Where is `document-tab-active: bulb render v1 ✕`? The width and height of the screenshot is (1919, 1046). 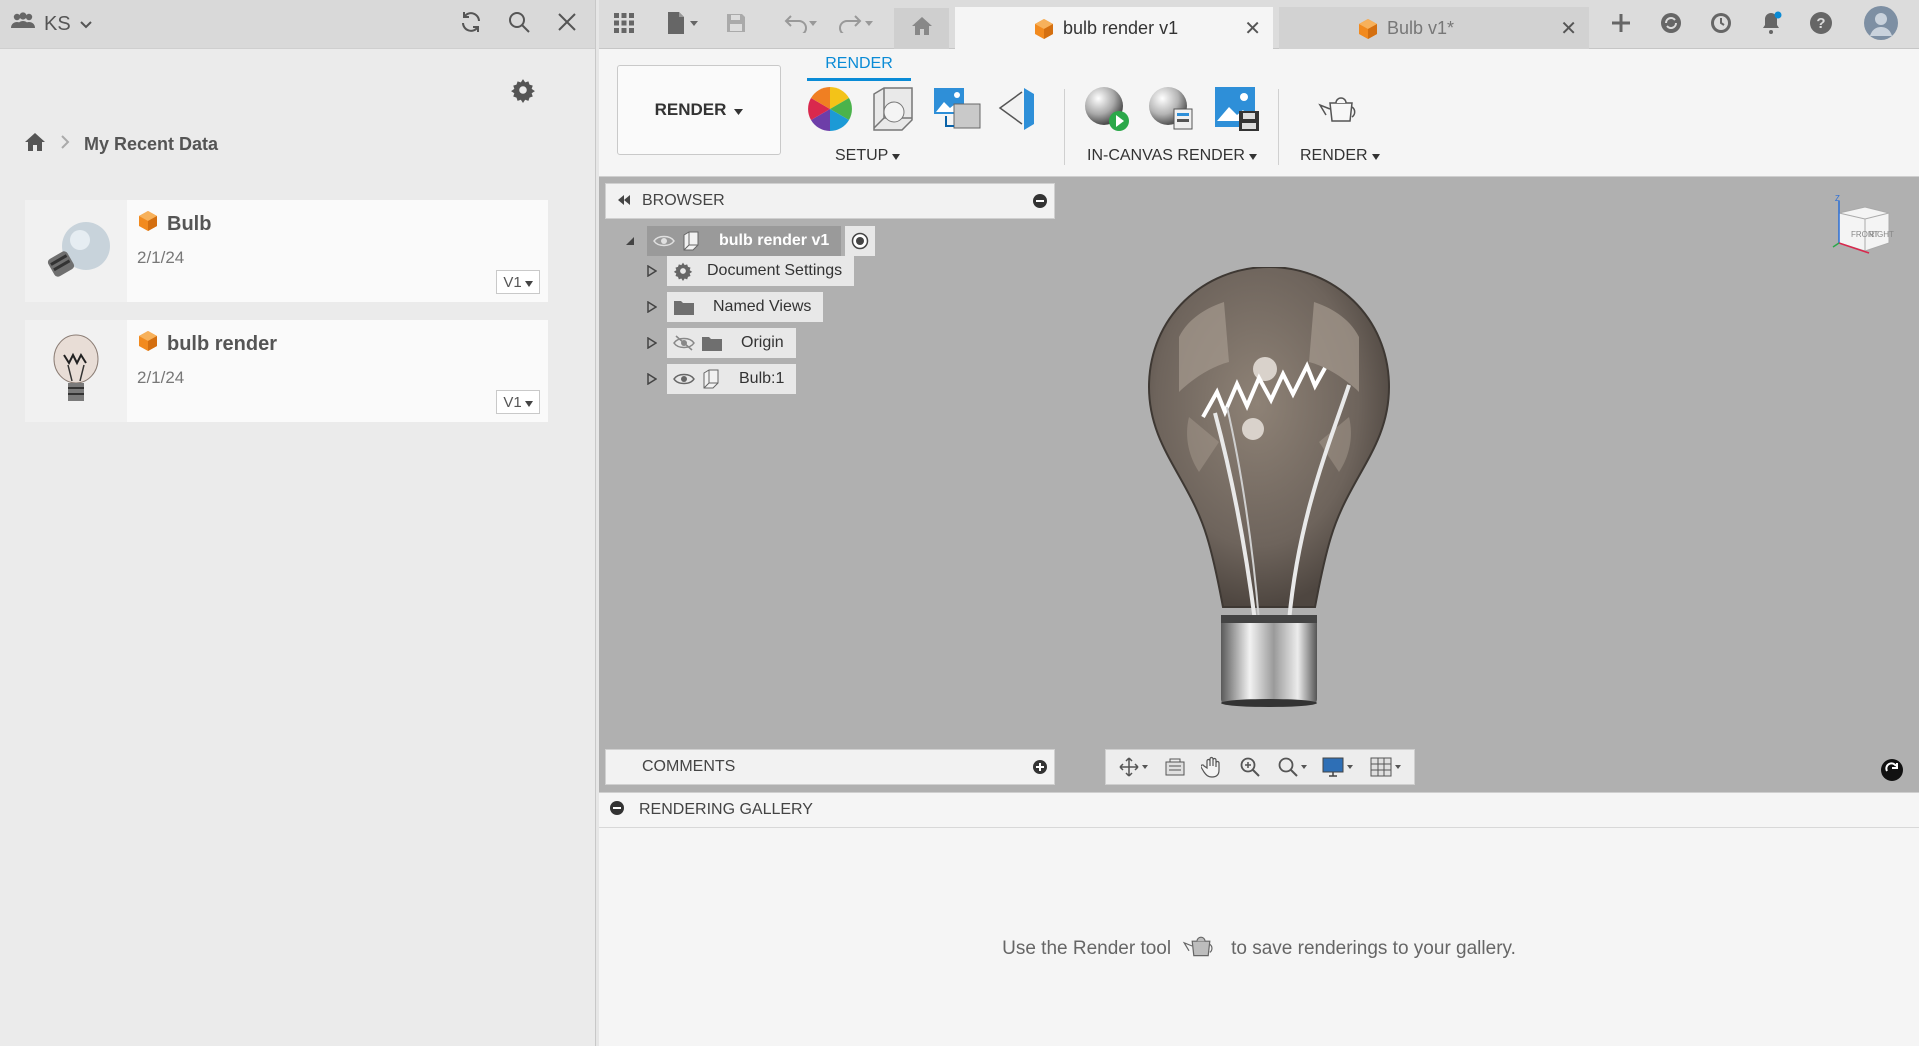
document-tab-active: bulb render v1 ✕ is located at coordinates (1114, 28).